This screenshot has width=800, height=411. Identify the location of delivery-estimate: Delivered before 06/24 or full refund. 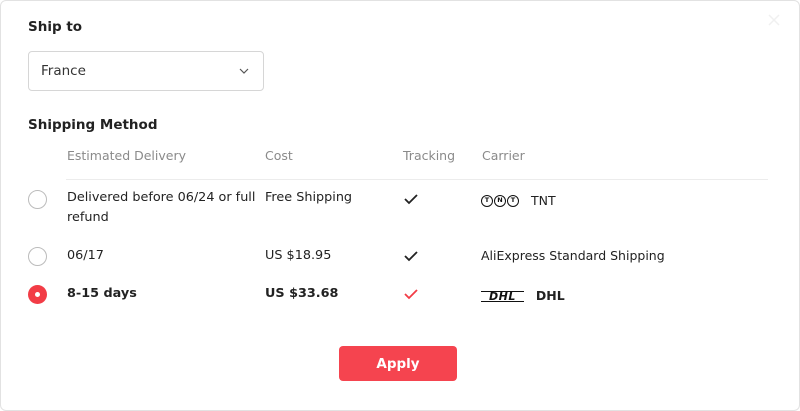
(161, 207).